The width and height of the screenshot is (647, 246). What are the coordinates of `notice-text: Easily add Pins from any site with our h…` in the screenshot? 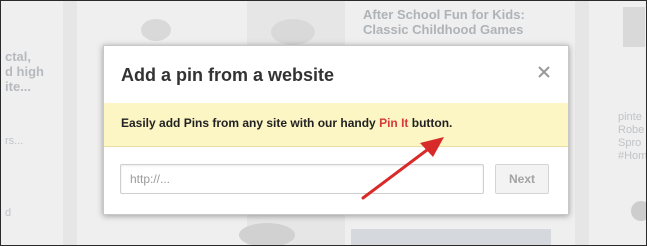 It's located at (286, 123).